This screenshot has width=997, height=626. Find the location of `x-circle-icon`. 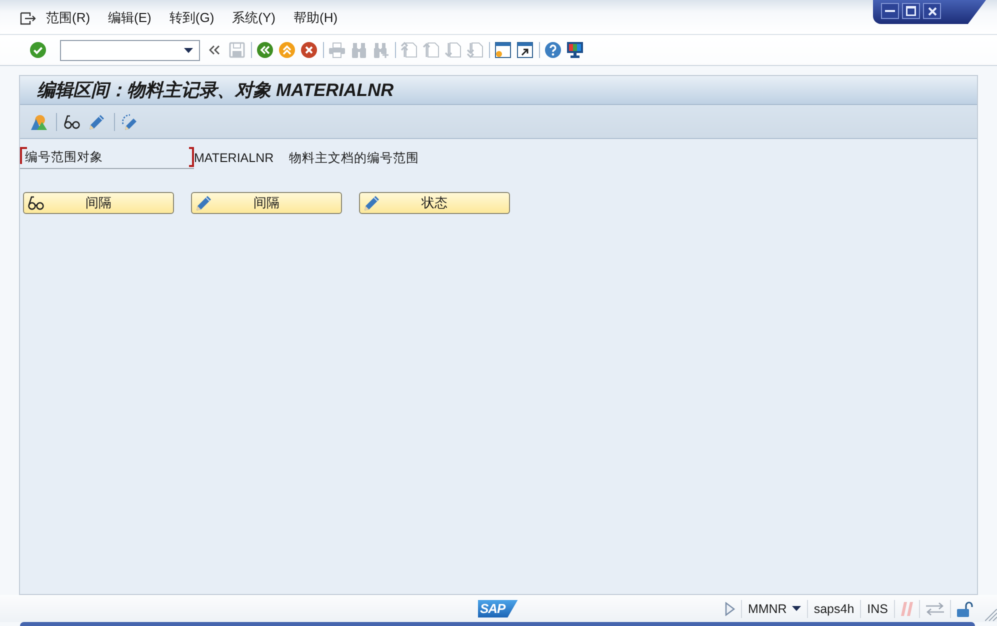

x-circle-icon is located at coordinates (309, 50).